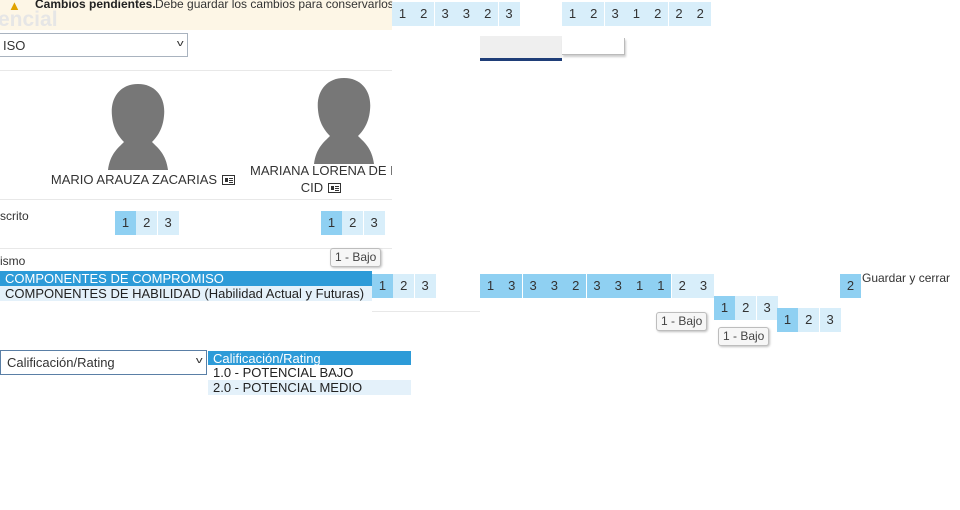 The width and height of the screenshot is (960, 510). I want to click on employee-name-line1: MARIANA LORENA DE I, so click(321, 170).